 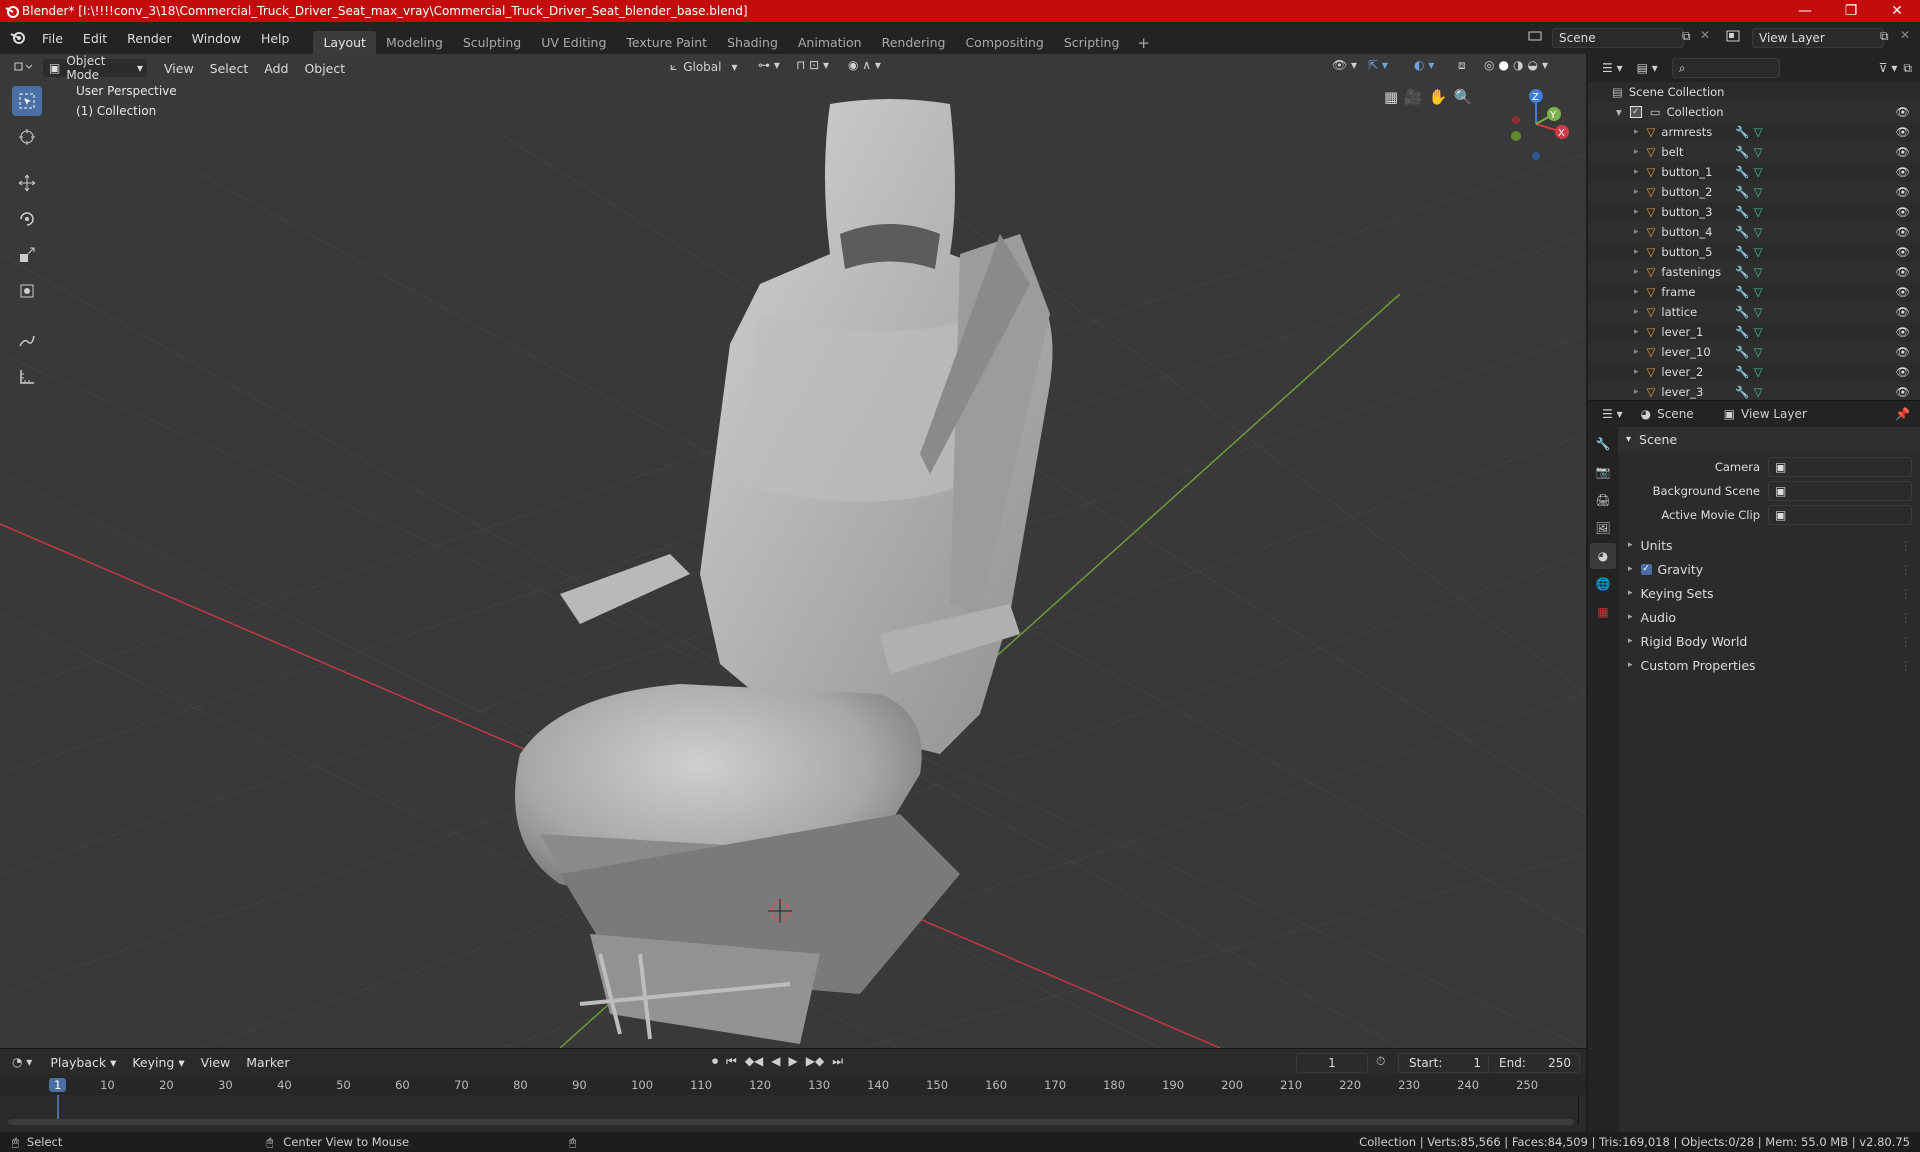 I want to click on snap-icon: ⊓ ⊡ ▾, so click(x=812, y=65).